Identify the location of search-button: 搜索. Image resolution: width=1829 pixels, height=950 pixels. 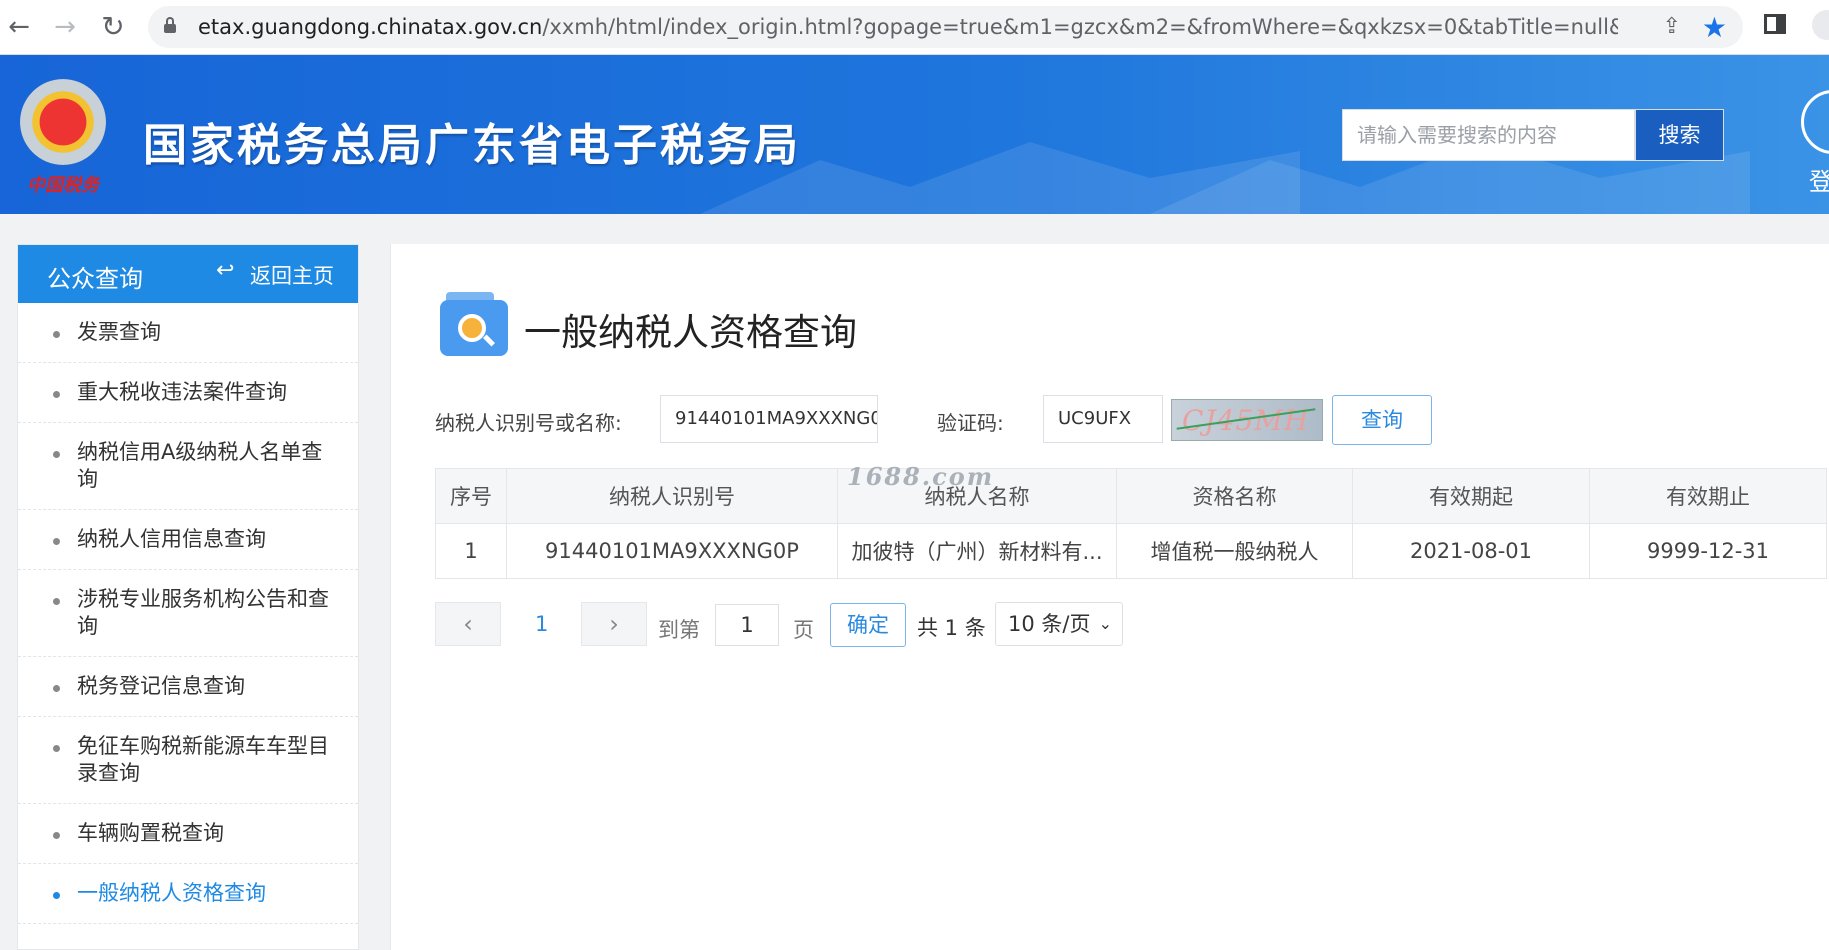
(1679, 135).